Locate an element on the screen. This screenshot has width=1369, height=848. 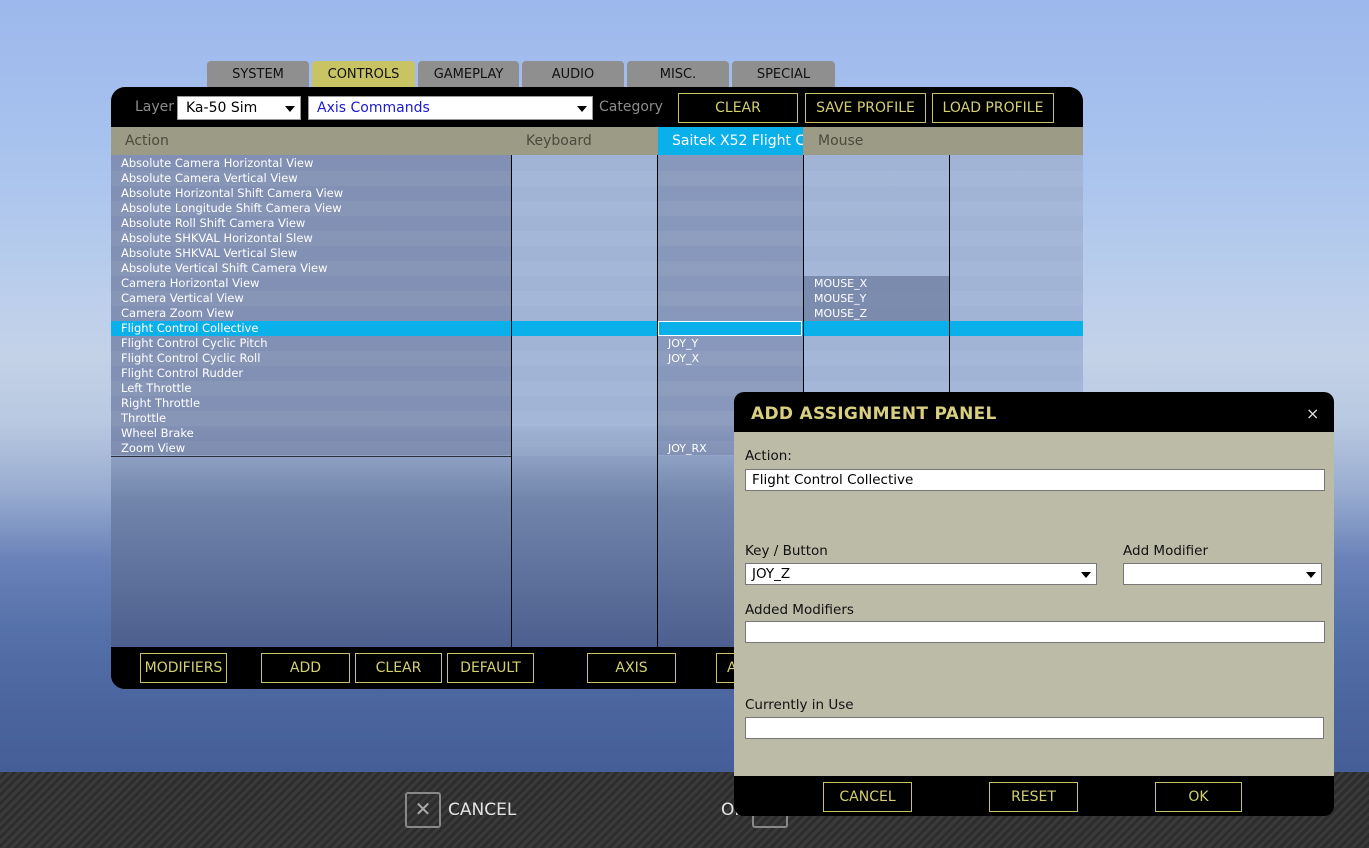
column-header-mouse: Mouse is located at coordinates (876, 141).